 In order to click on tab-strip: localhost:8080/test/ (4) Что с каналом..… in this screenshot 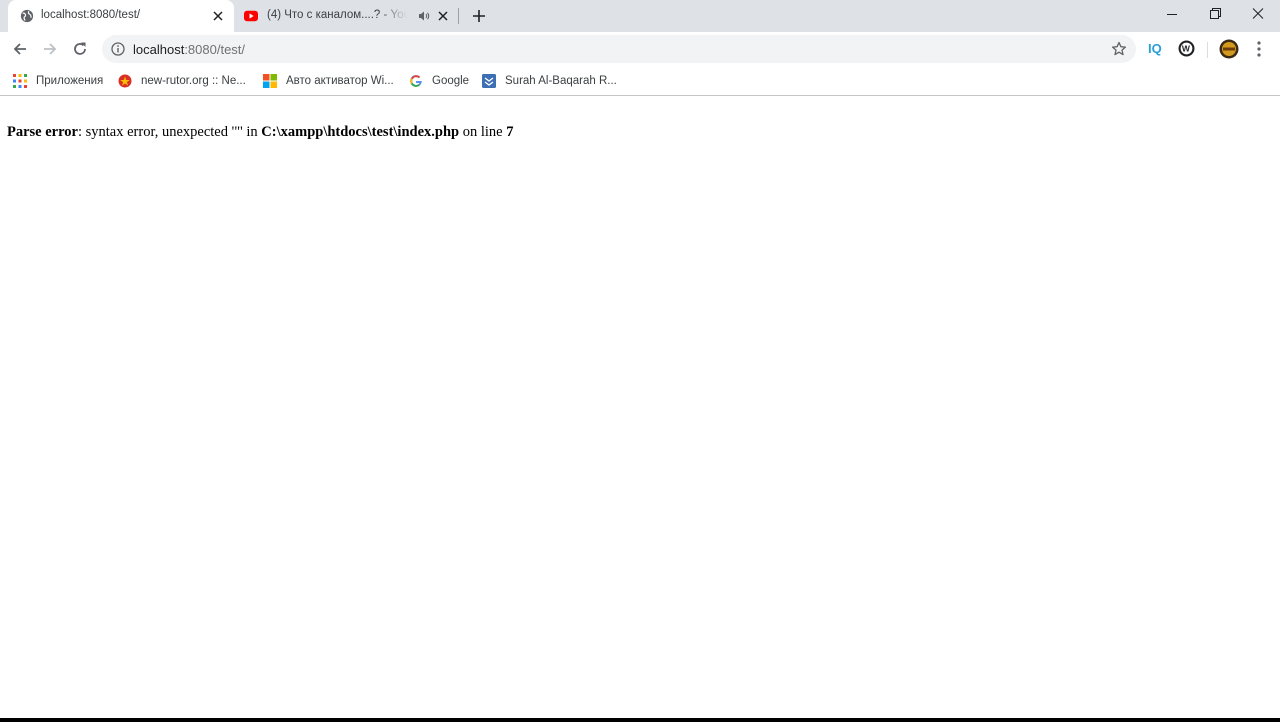, I will do `click(640, 16)`.